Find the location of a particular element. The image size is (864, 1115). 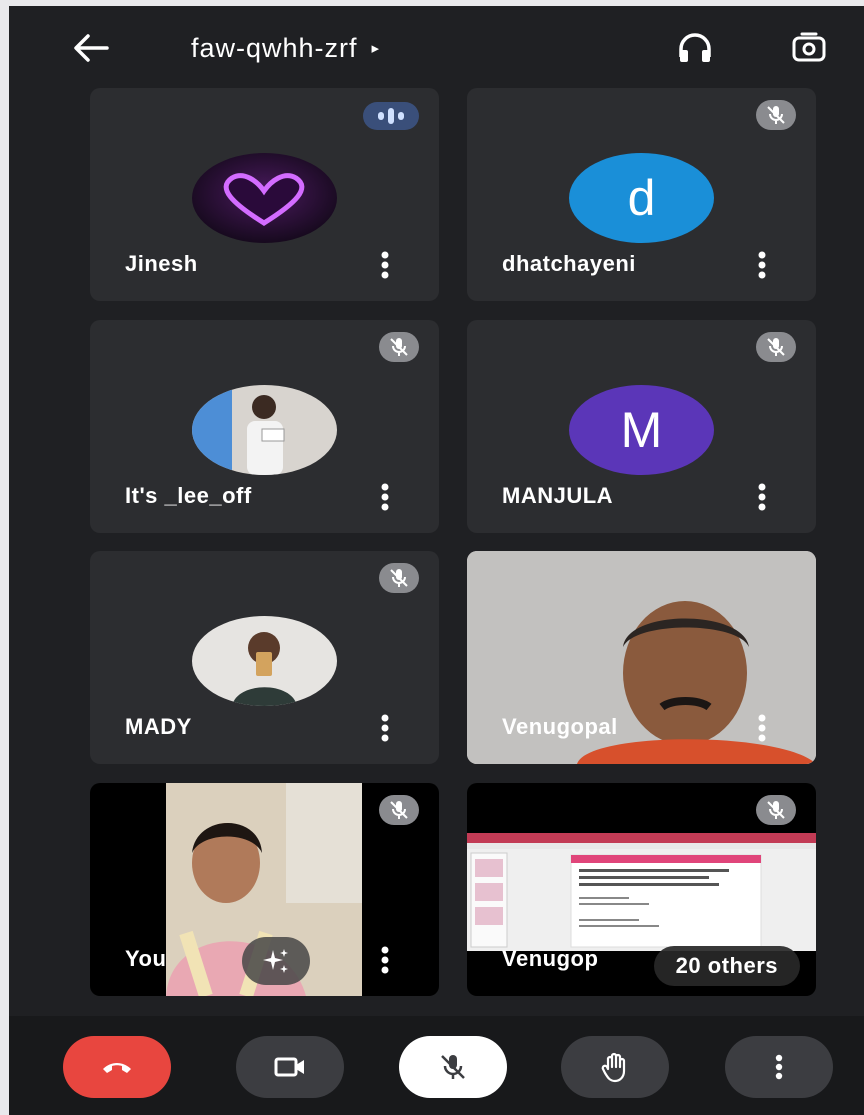

others-count-badge: 20 others is located at coordinates (726, 966).